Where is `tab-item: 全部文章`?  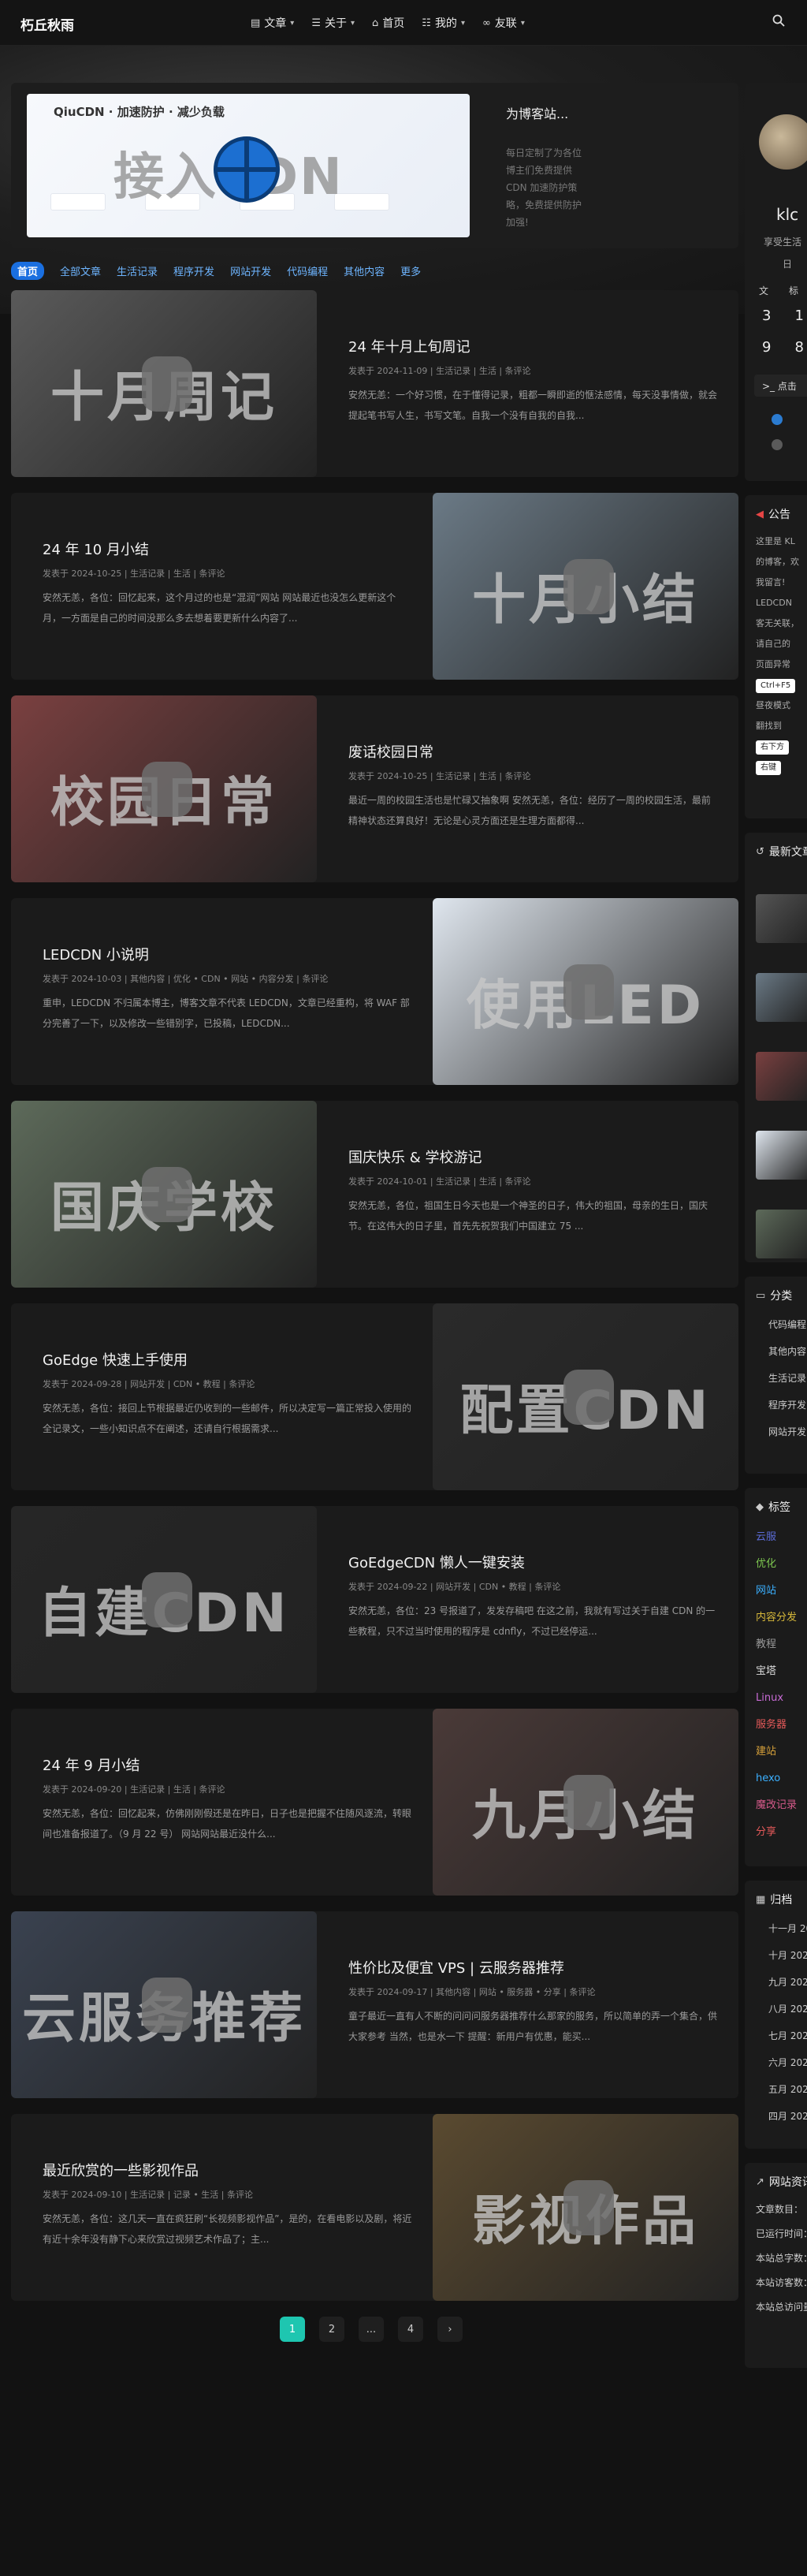
tab-item: 全部文章 is located at coordinates (80, 271).